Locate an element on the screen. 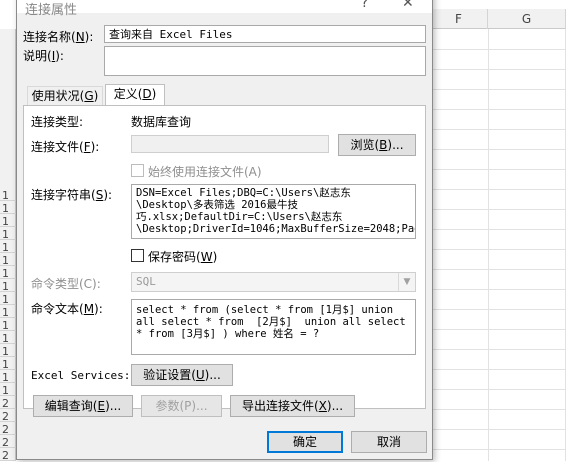 This screenshot has width=566, height=462. command-type-label: 命令类型(C): is located at coordinates (66, 284).